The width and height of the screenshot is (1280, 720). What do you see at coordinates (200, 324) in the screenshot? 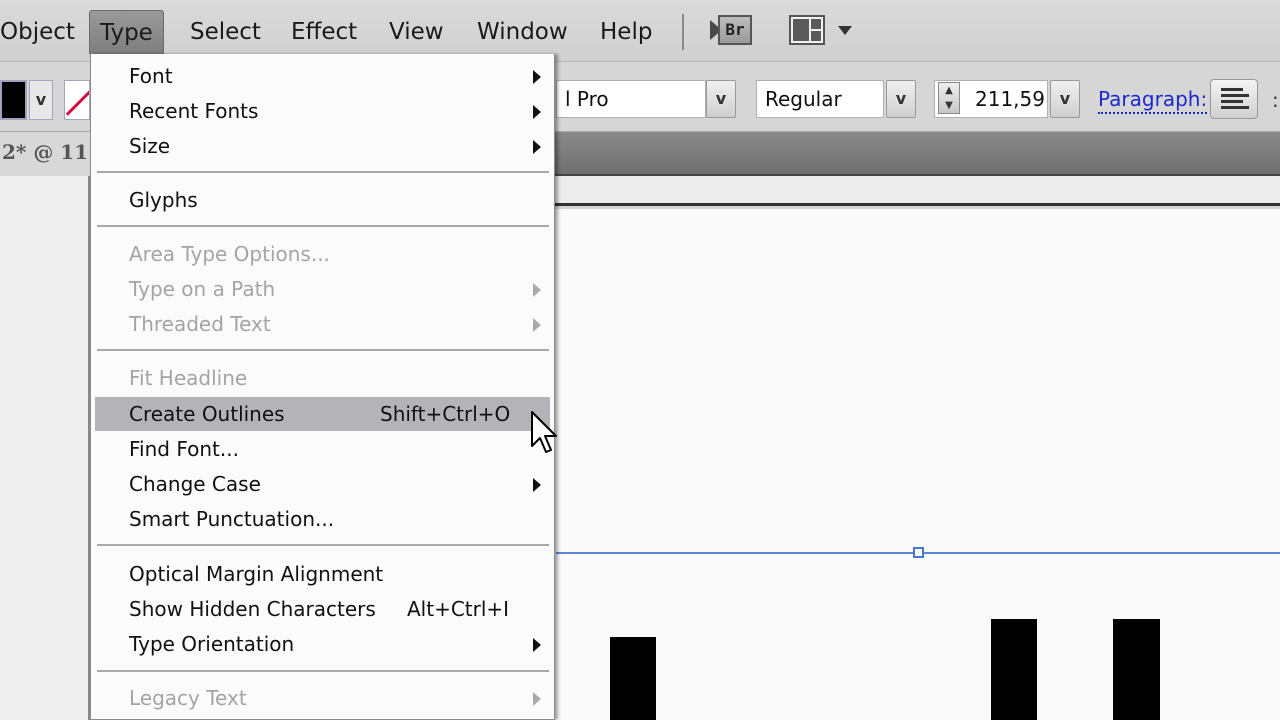
I see `menu-item-label: Threaded Text` at bounding box center [200, 324].